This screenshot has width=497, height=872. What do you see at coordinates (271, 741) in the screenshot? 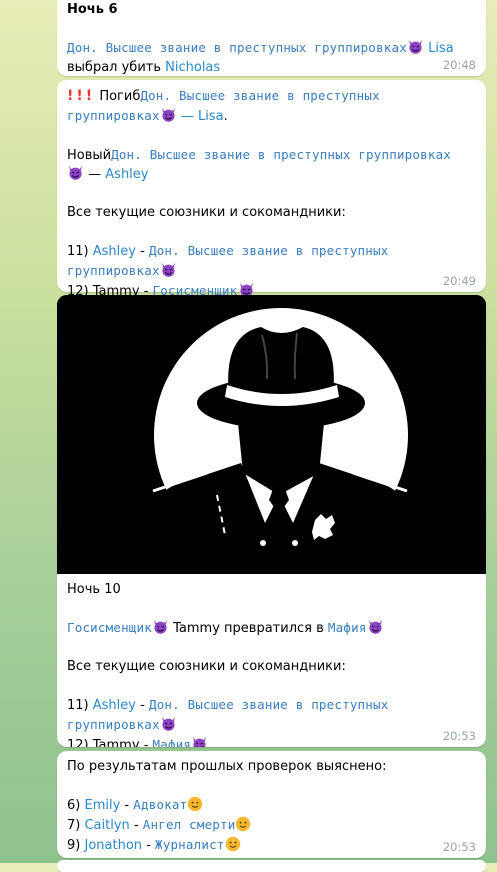
I see `ally-row-12: 12) Tammy - Мафия` at bounding box center [271, 741].